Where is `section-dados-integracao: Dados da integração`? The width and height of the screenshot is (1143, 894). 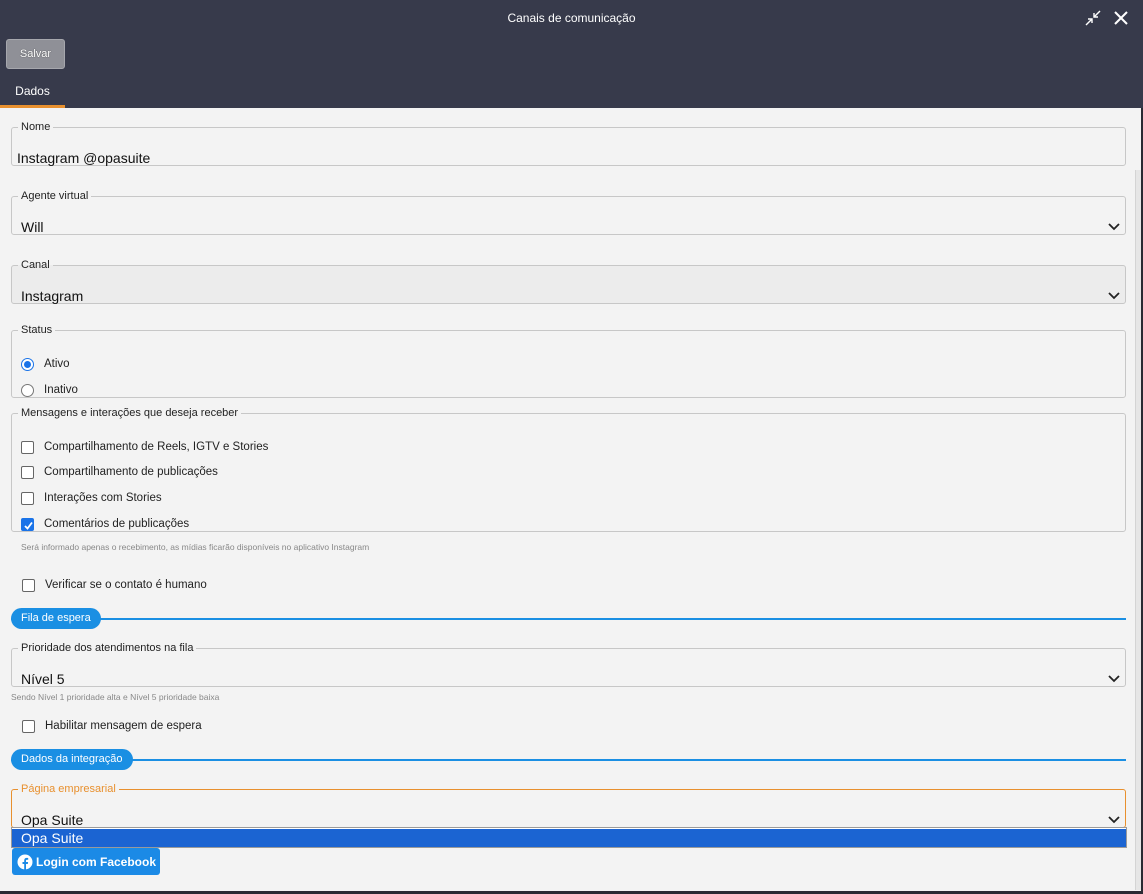 section-dados-integracao: Dados da integração is located at coordinates (72, 759).